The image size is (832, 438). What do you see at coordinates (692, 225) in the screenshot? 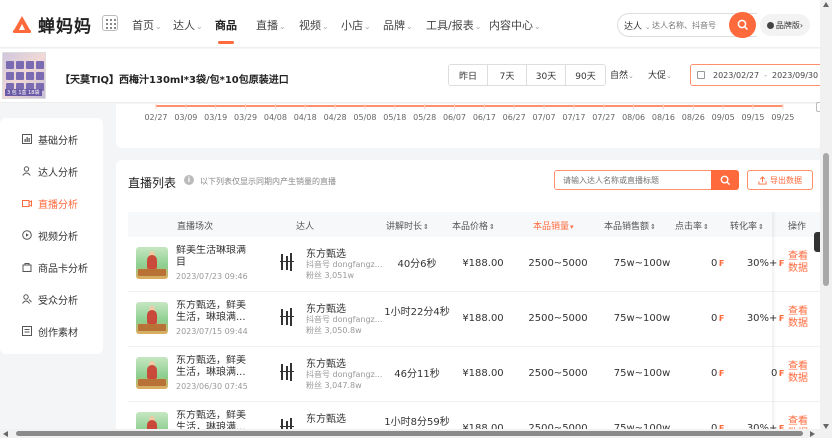
I see `column-header-click-rate: 点击率⇕` at bounding box center [692, 225].